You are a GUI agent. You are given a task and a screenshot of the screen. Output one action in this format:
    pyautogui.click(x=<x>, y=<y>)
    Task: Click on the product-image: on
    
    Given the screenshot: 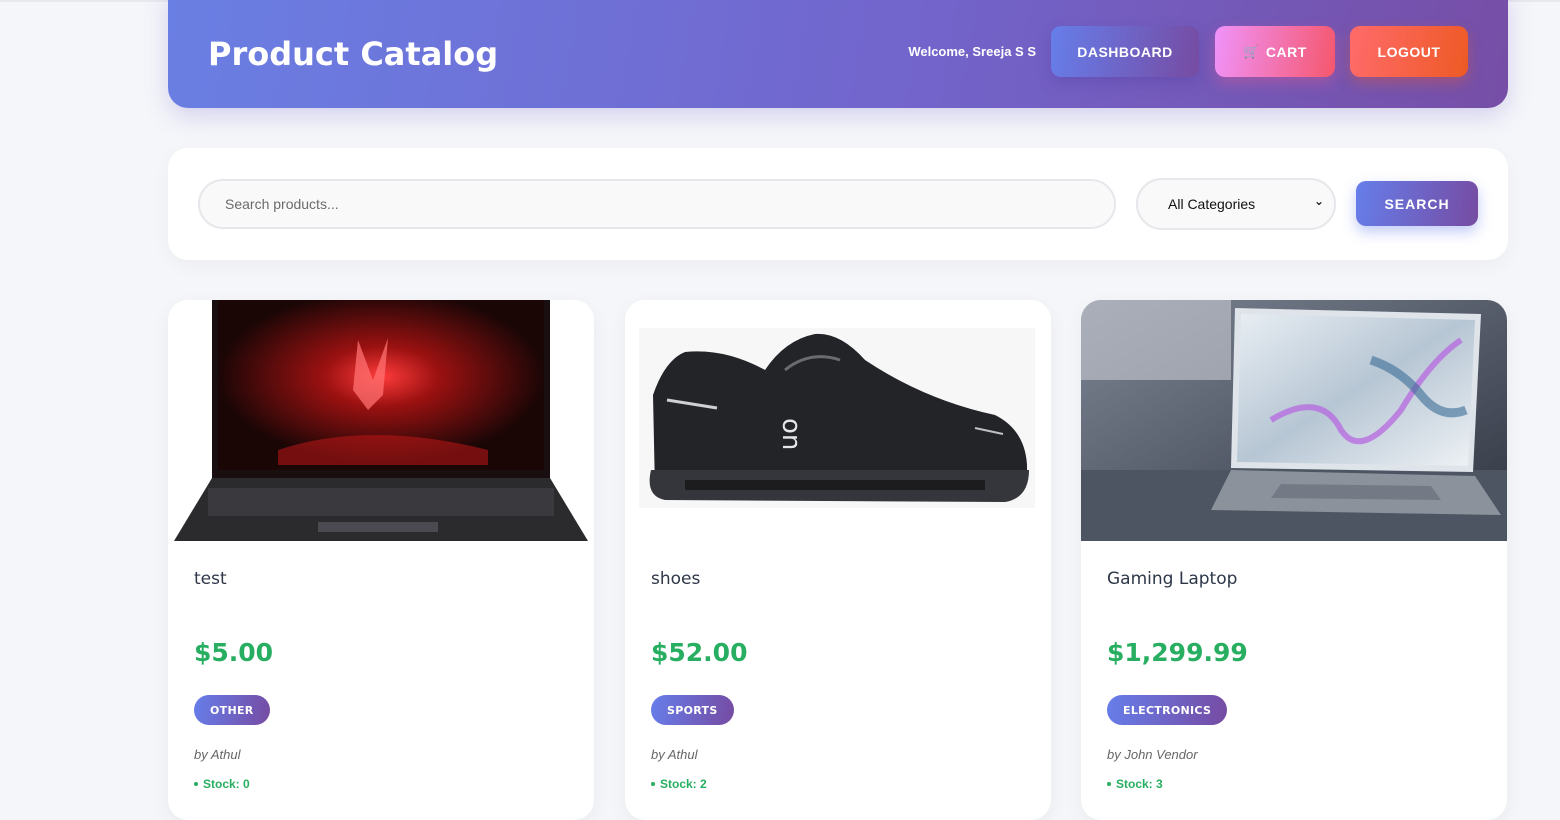 What is the action you would take?
    pyautogui.click(x=838, y=420)
    